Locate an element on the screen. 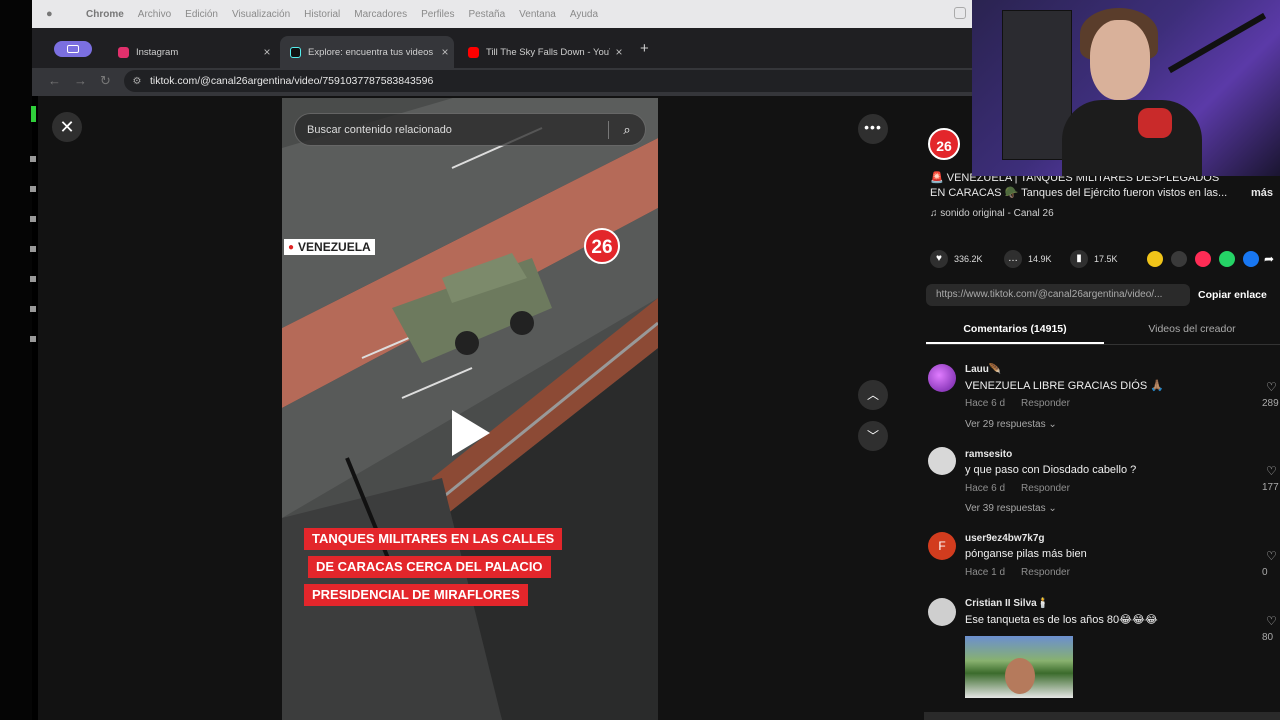 The height and width of the screenshot is (720, 1280). tab-comments: Comentarios (14915) is located at coordinates (1015, 331).